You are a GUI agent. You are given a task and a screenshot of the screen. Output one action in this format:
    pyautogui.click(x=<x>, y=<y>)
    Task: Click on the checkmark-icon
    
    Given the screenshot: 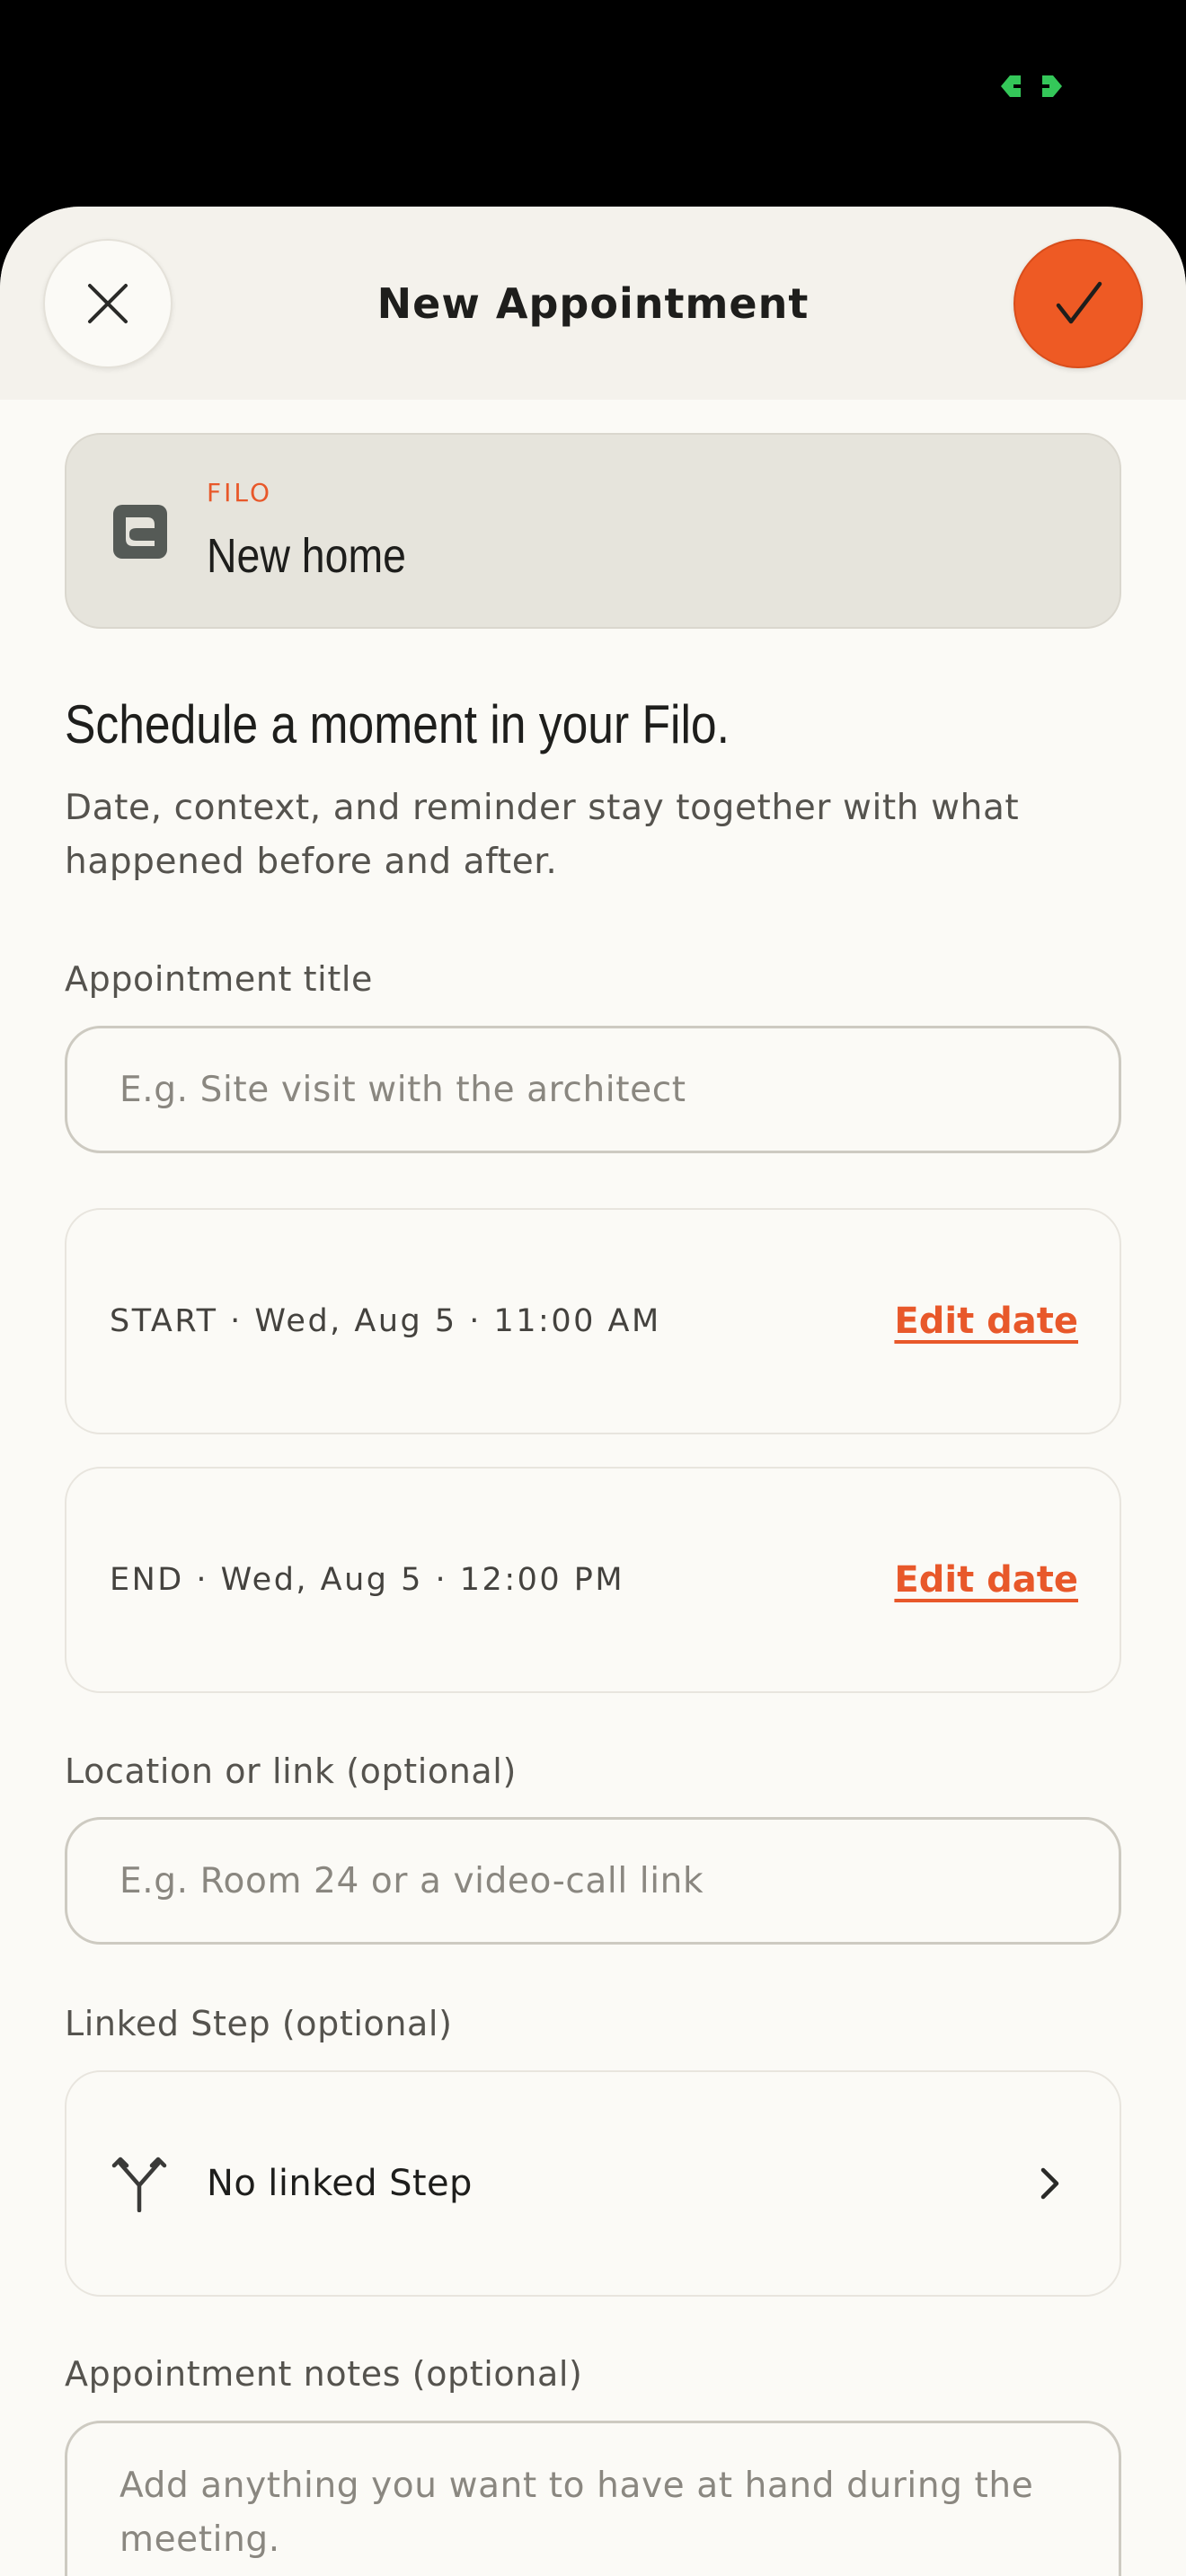 What is the action you would take?
    pyautogui.click(x=1079, y=302)
    